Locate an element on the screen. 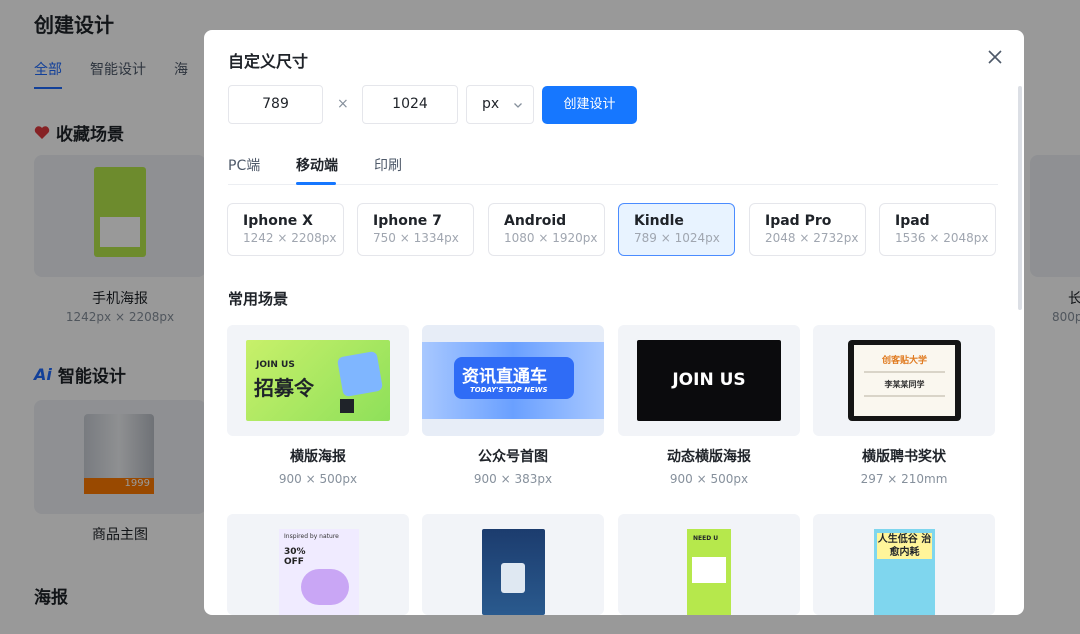 The width and height of the screenshot is (1080, 634). banner-small-text: TODAY'S TOP NEWS is located at coordinates (509, 390).